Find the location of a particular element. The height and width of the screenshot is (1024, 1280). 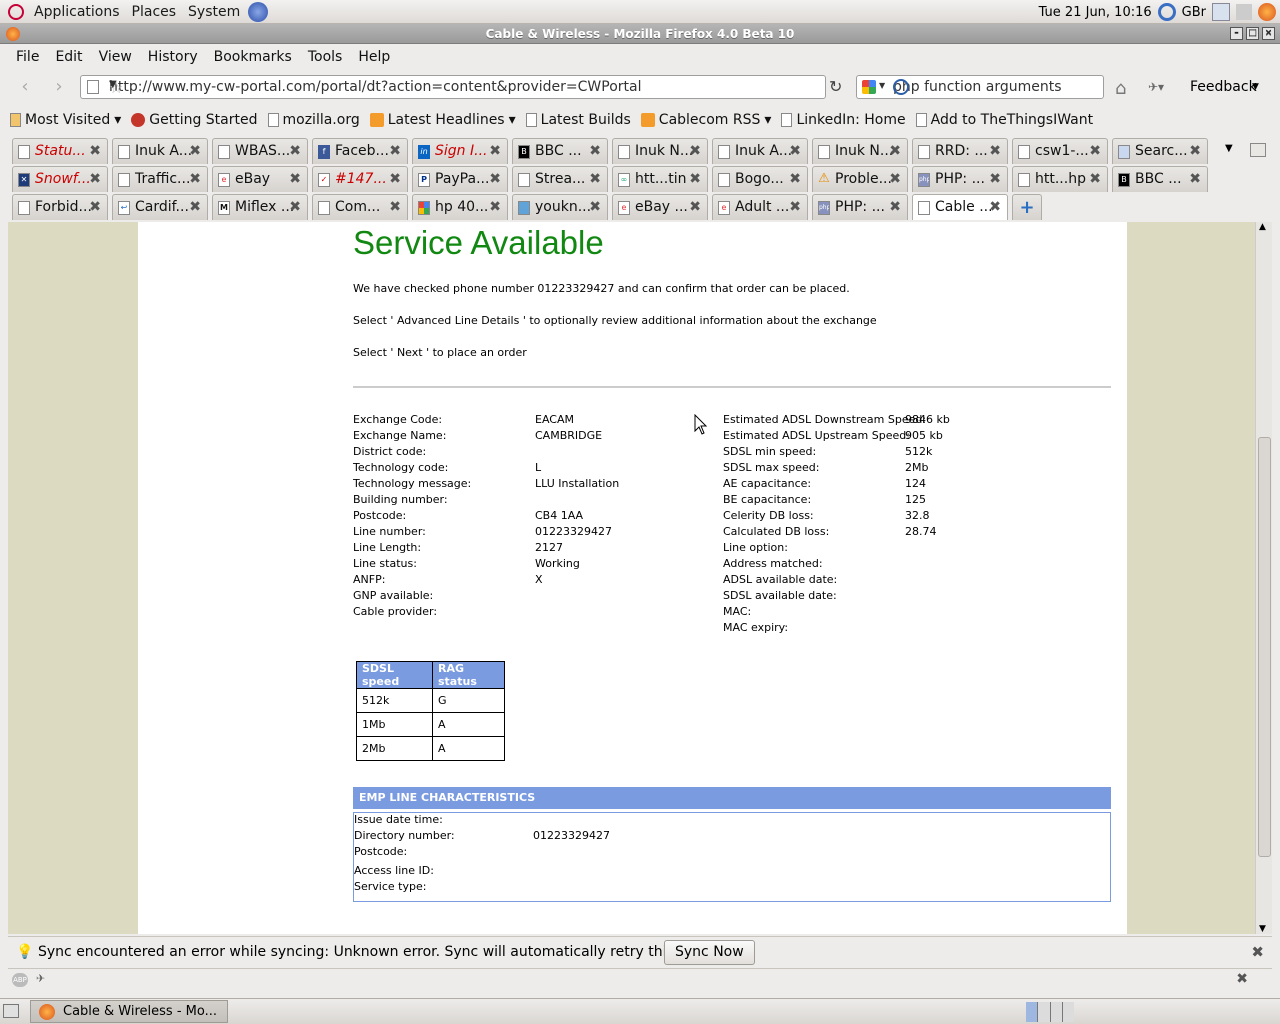

tab: ∞ htt...tin ✖ is located at coordinates (660, 179).